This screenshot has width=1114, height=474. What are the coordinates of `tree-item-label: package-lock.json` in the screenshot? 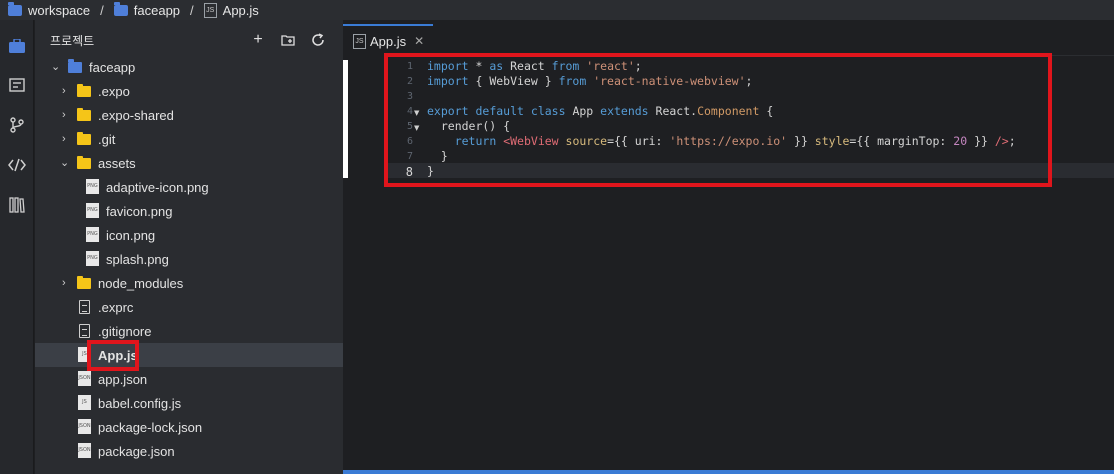 It's located at (150, 427).